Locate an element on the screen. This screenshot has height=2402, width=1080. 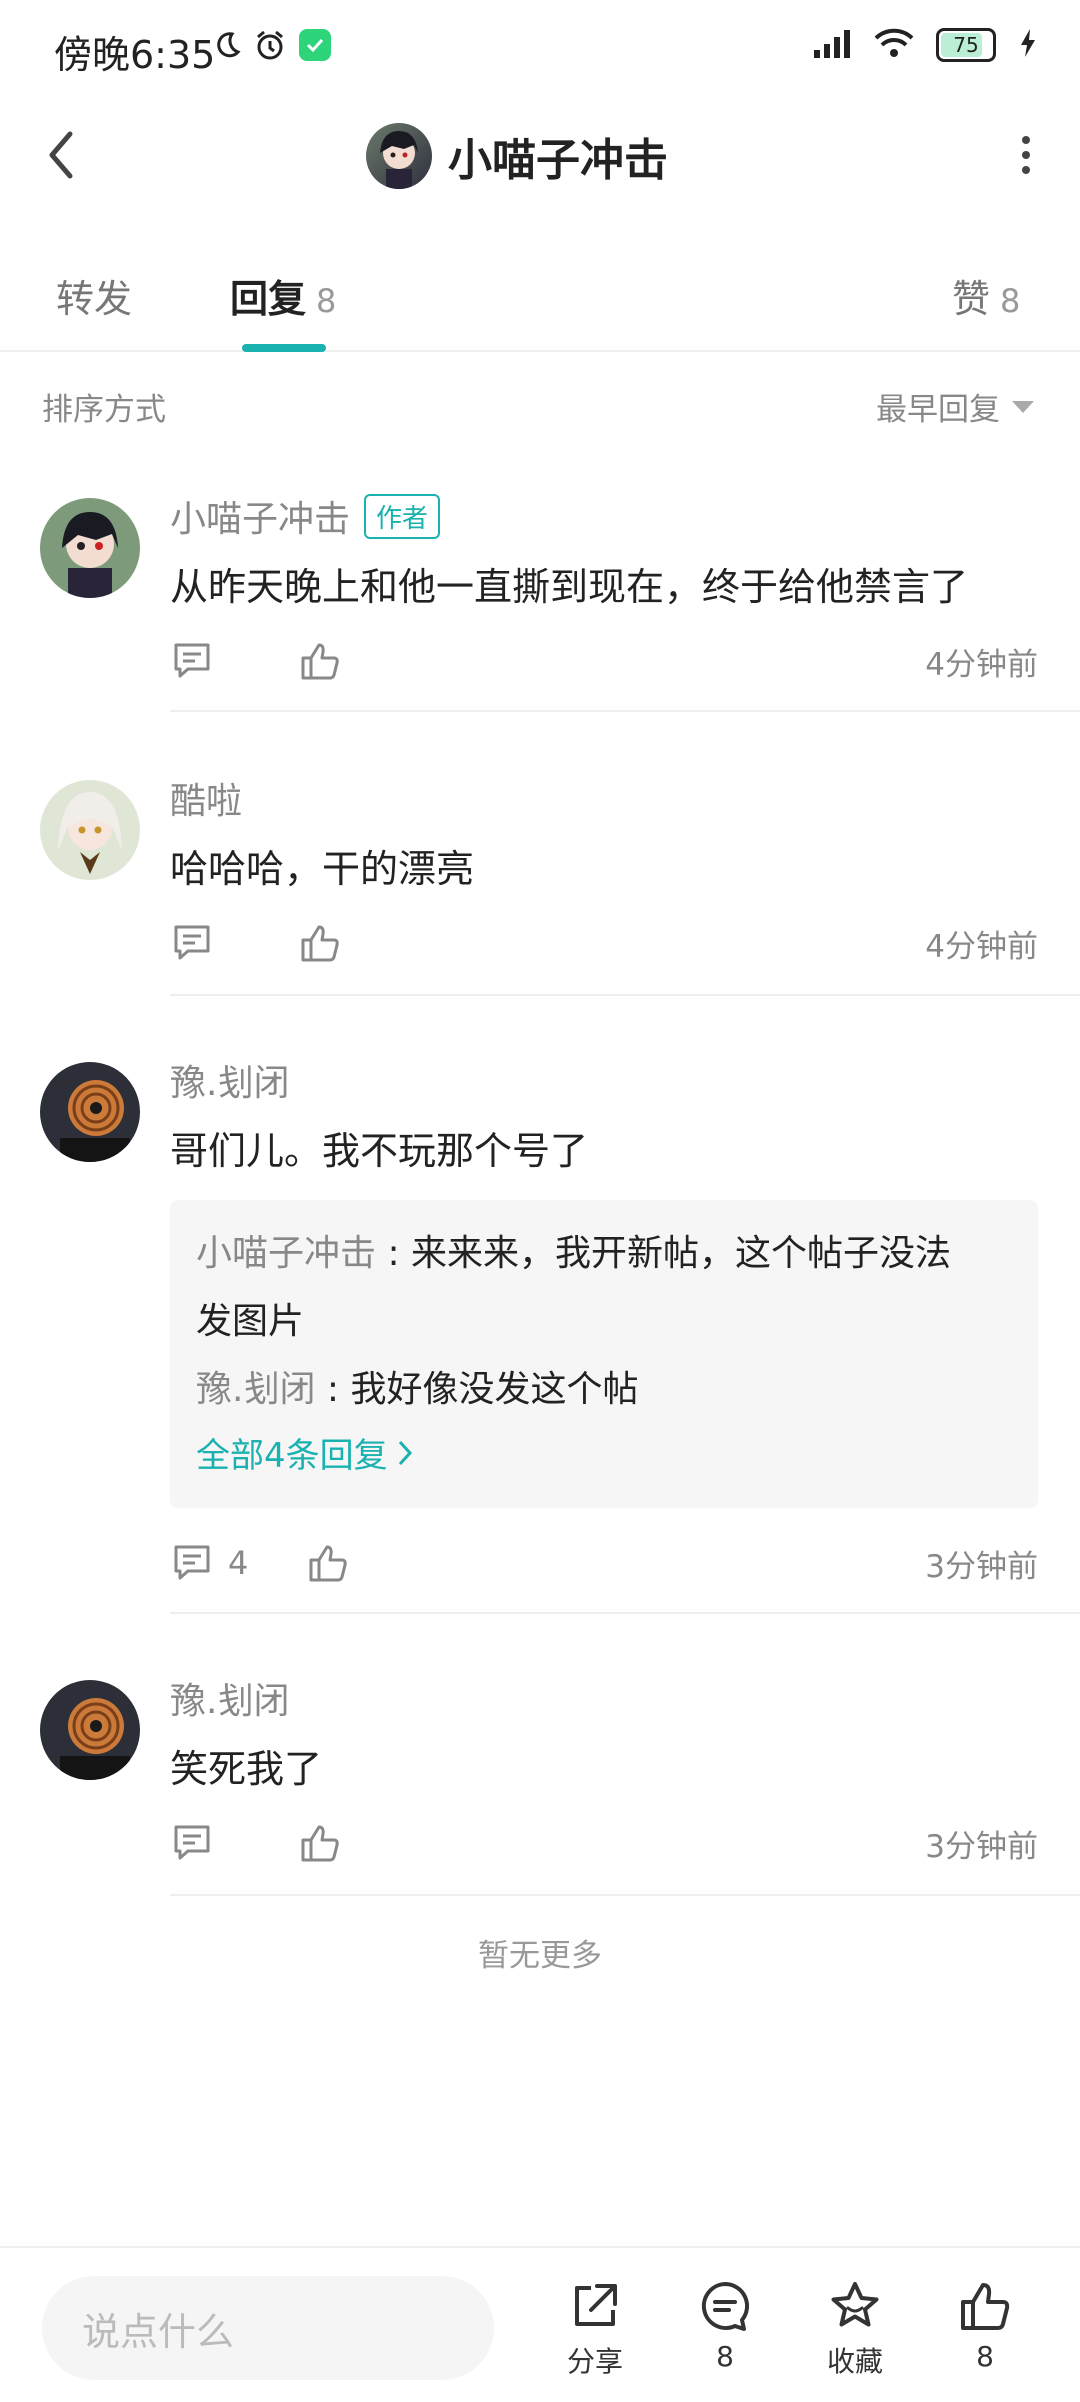
tab-bar: 转发 回复 8 赞8 is located at coordinates (540, 296).